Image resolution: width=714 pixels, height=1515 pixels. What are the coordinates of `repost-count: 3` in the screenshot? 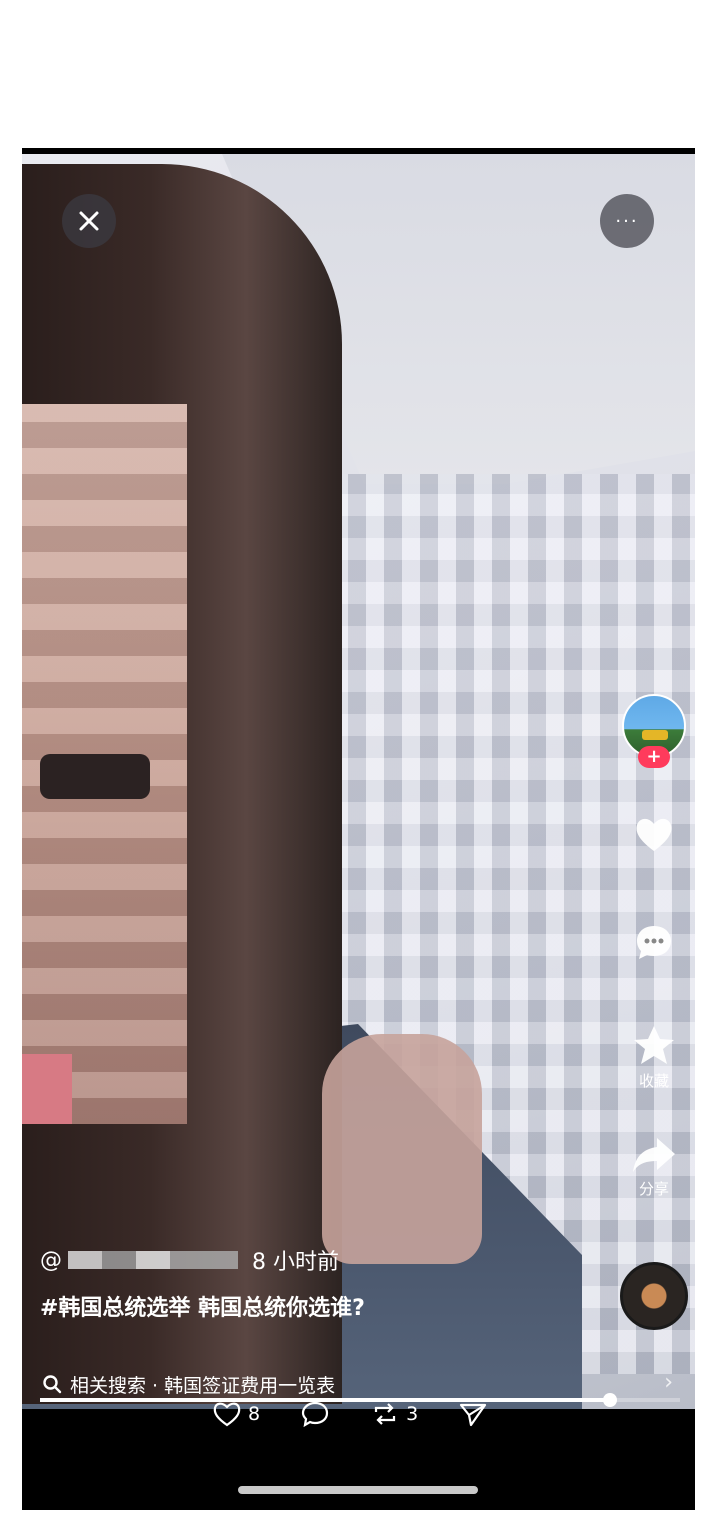 It's located at (412, 1414).